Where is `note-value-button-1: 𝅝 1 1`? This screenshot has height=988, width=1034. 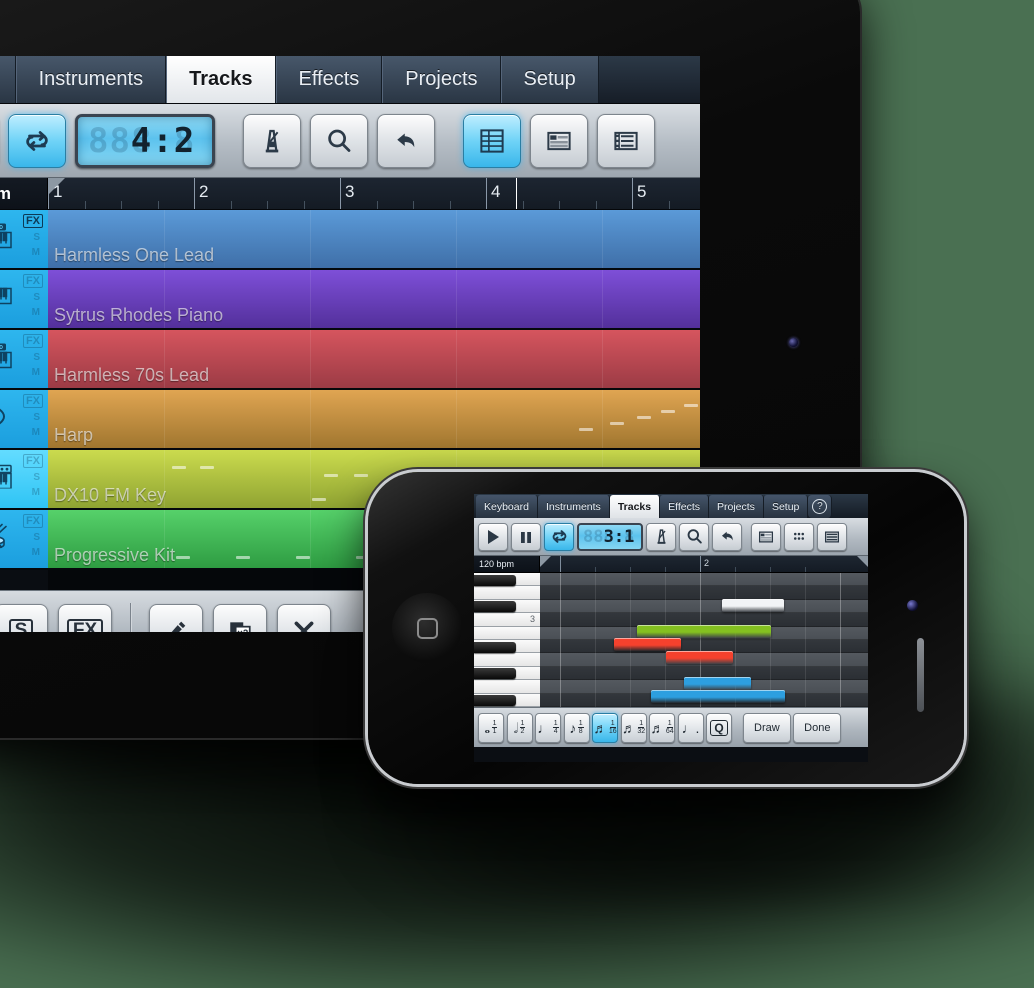 note-value-button-1: 𝅝 1 1 is located at coordinates (491, 727).